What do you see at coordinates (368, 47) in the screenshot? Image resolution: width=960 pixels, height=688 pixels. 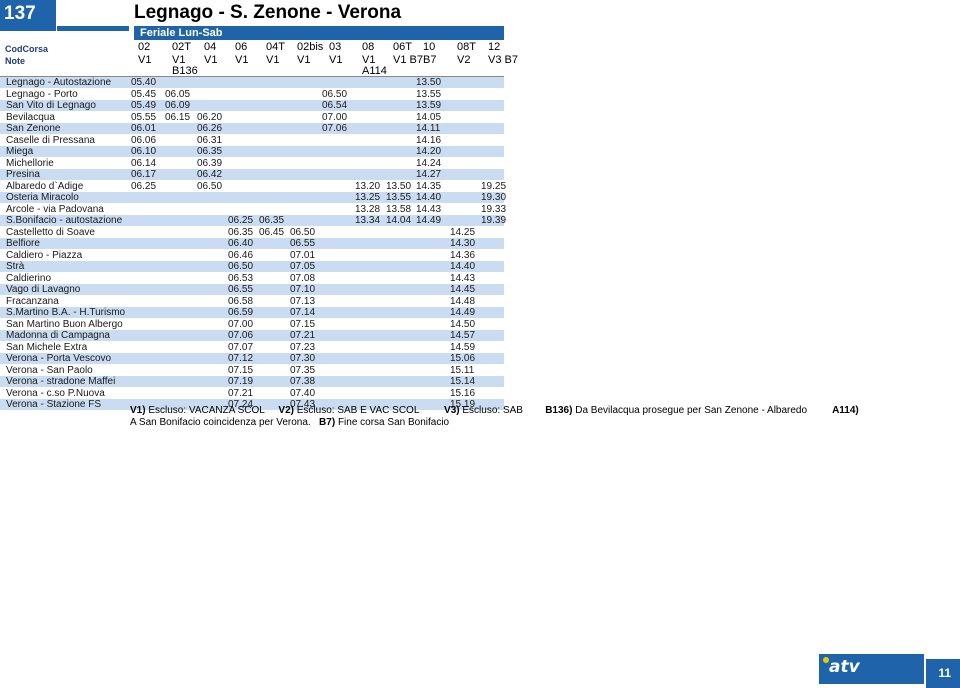 I see `column-code: 08` at bounding box center [368, 47].